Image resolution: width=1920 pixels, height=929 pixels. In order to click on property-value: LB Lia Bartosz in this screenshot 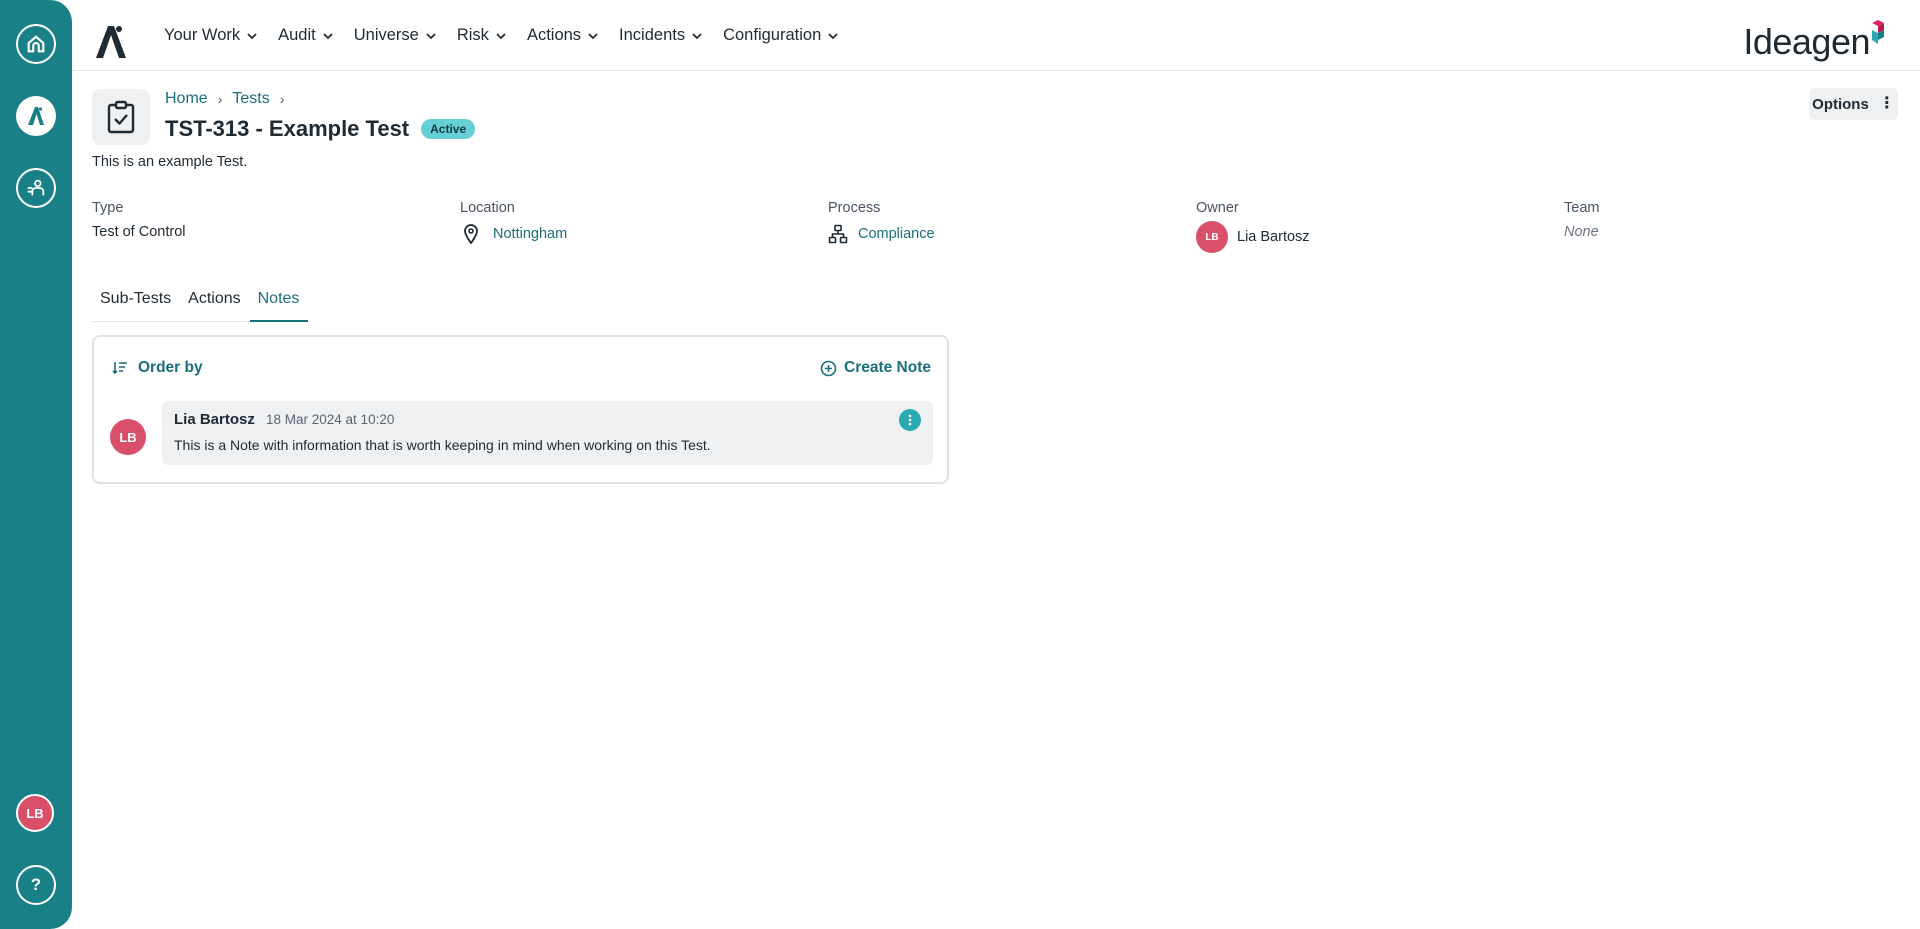, I will do `click(1253, 237)`.